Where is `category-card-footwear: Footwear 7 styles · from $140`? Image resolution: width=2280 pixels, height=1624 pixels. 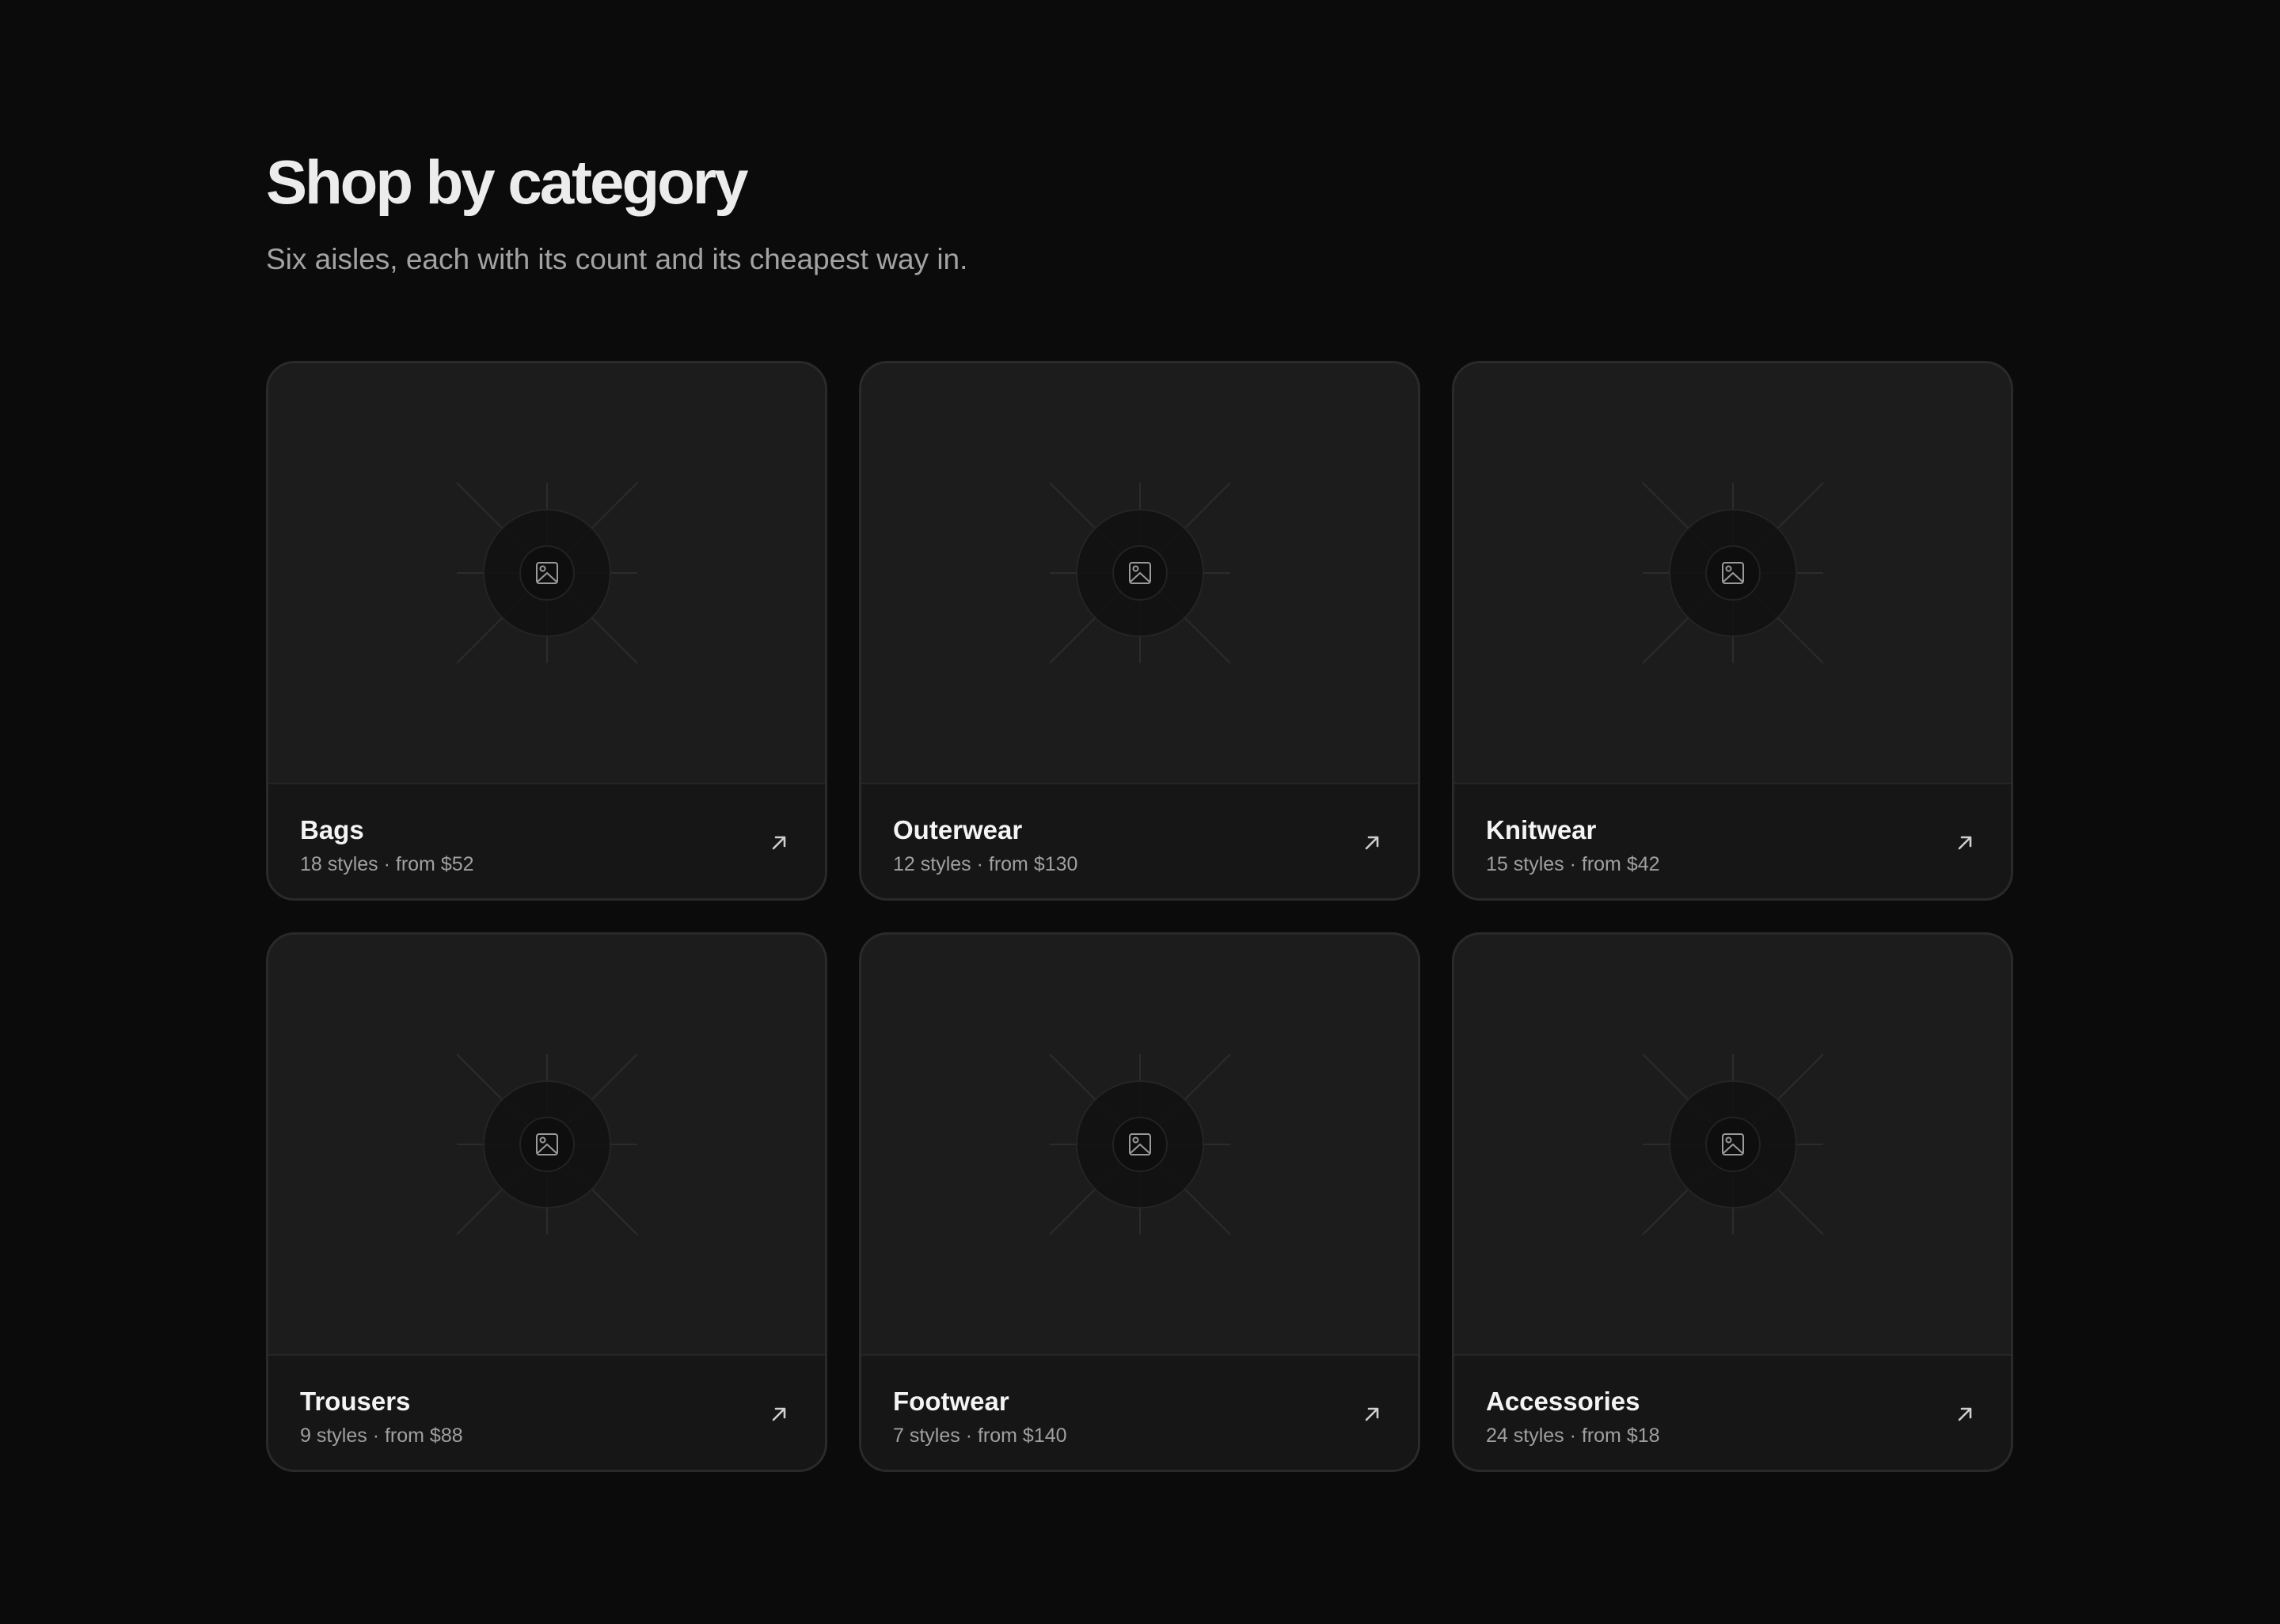 category-card-footwear: Footwear 7 styles · from $140 is located at coordinates (1139, 1202).